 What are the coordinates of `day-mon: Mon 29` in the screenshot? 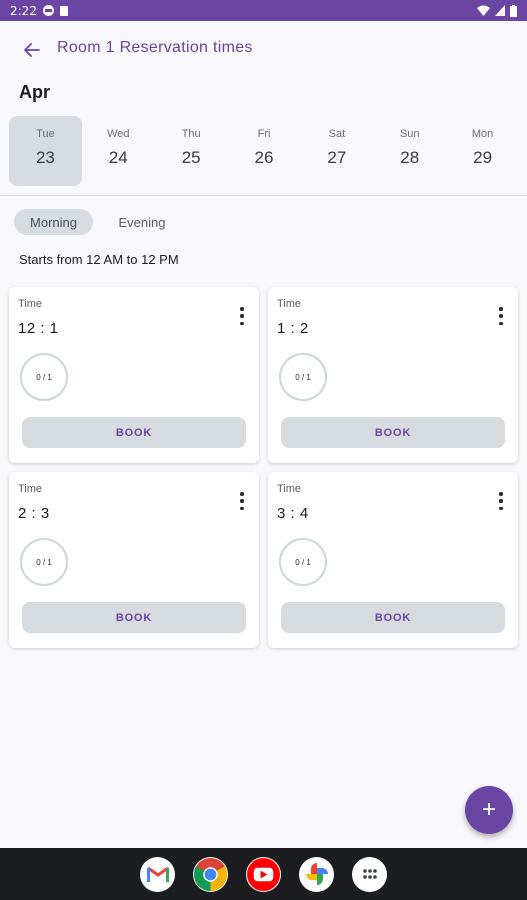 It's located at (482, 151).